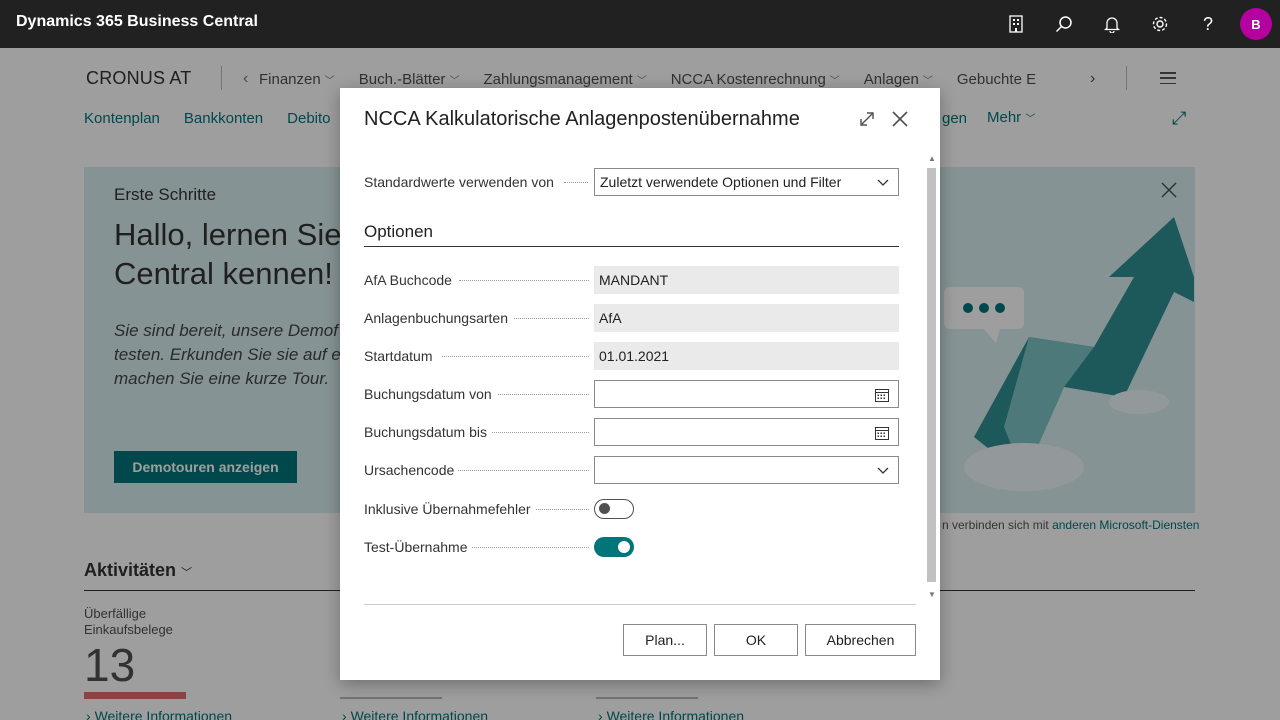 The height and width of the screenshot is (720, 1280). I want to click on field-afa-buchcode: AfA Buchcode MANDANT, so click(631, 280).